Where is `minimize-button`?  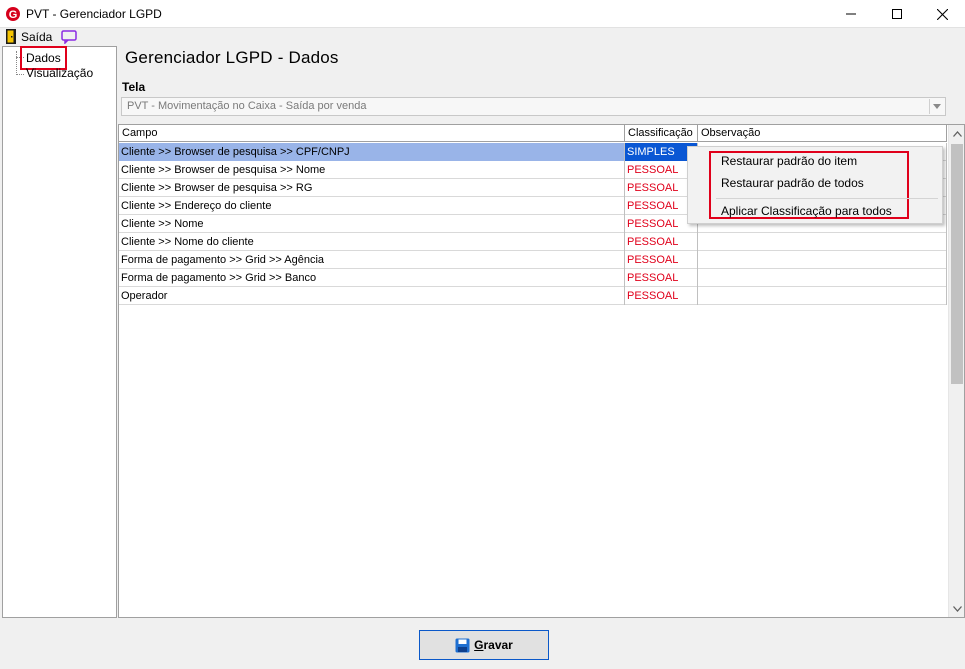 minimize-button is located at coordinates (851, 14).